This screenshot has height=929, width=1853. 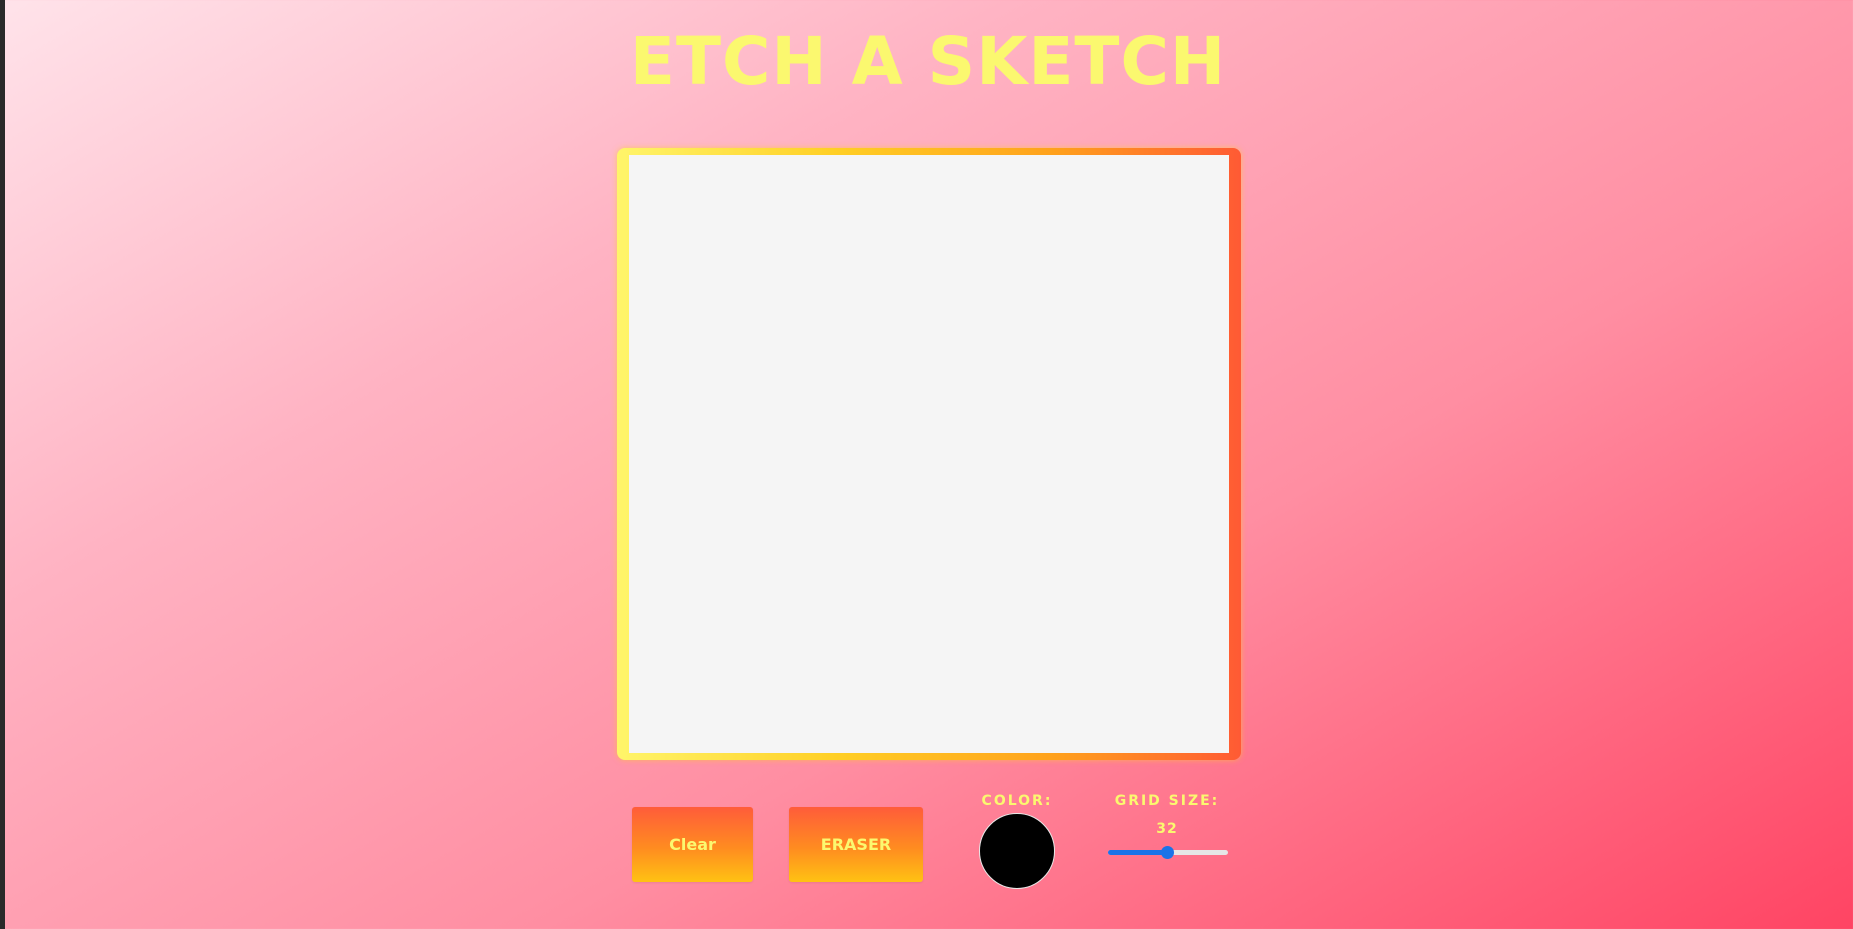 I want to click on color-picker, so click(x=1017, y=851).